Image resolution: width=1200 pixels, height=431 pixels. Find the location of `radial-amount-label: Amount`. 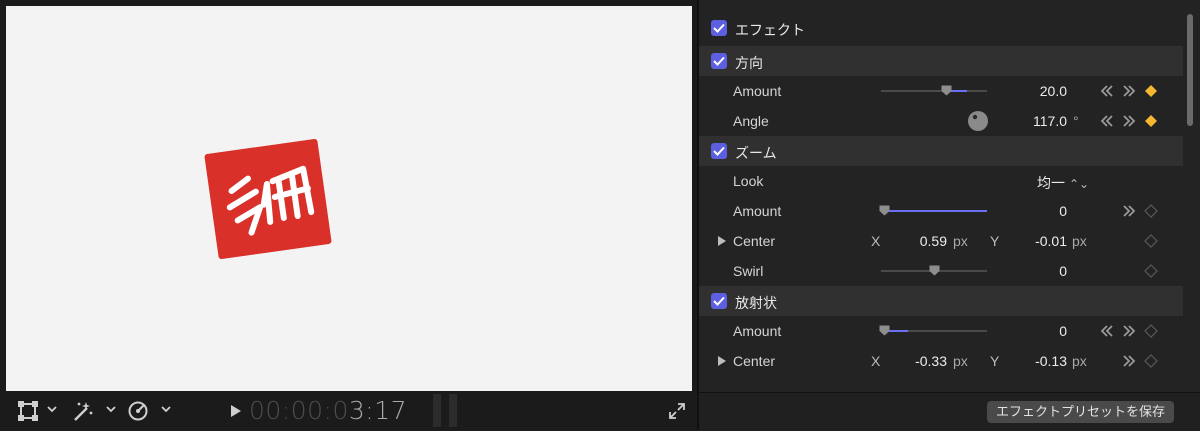

radial-amount-label: Amount is located at coordinates (757, 331).